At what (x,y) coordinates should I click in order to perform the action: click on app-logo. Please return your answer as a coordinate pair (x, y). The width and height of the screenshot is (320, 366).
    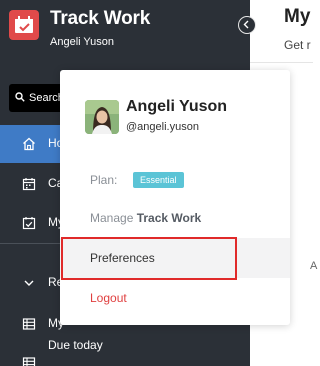
    Looking at the image, I should click on (24, 25).